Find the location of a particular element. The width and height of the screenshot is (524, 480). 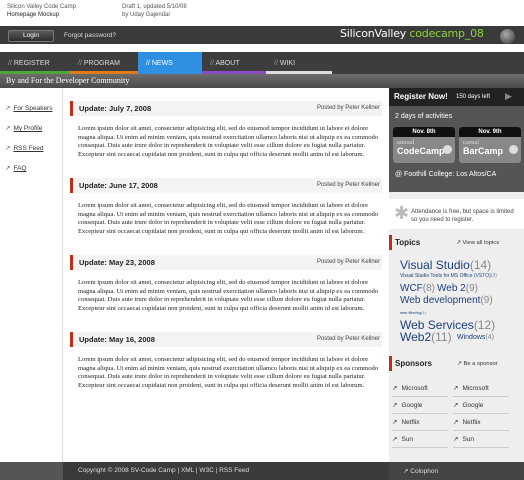

link-for-speakers: ↗ For Speakers is located at coordinates (28, 108).